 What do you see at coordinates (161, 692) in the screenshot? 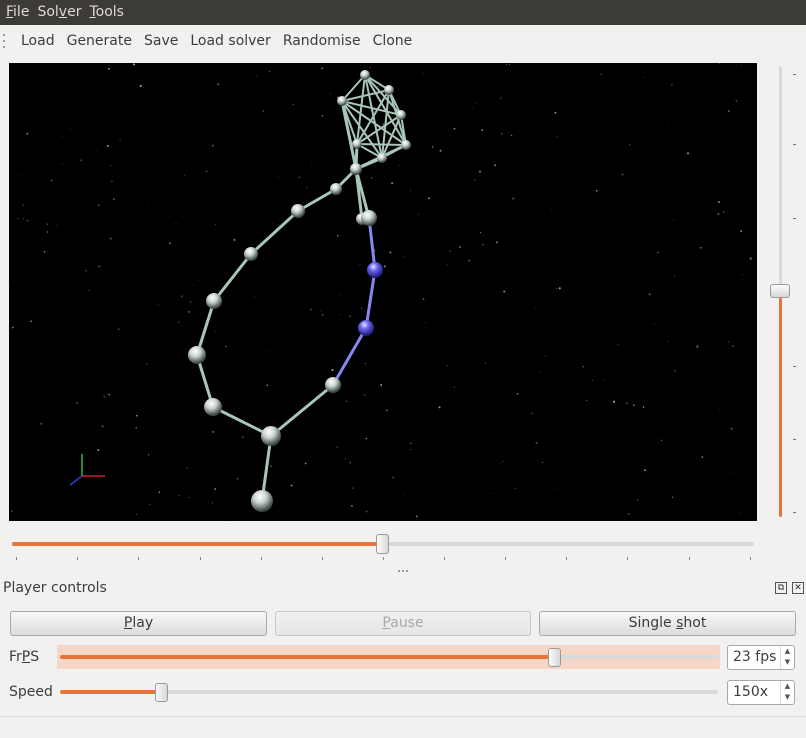
I see `speed-slider-handle` at bounding box center [161, 692].